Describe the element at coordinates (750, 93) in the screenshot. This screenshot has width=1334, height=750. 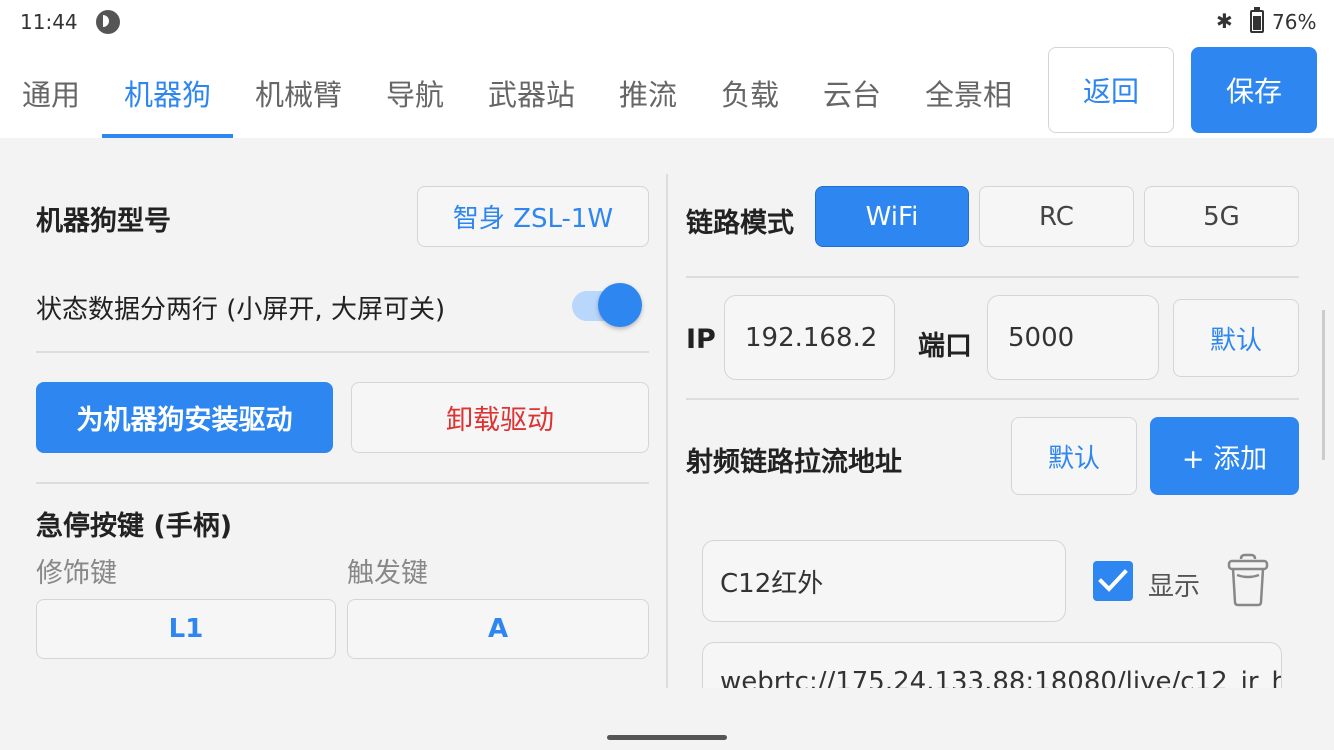
I see `tab-payload: 负载` at that location.